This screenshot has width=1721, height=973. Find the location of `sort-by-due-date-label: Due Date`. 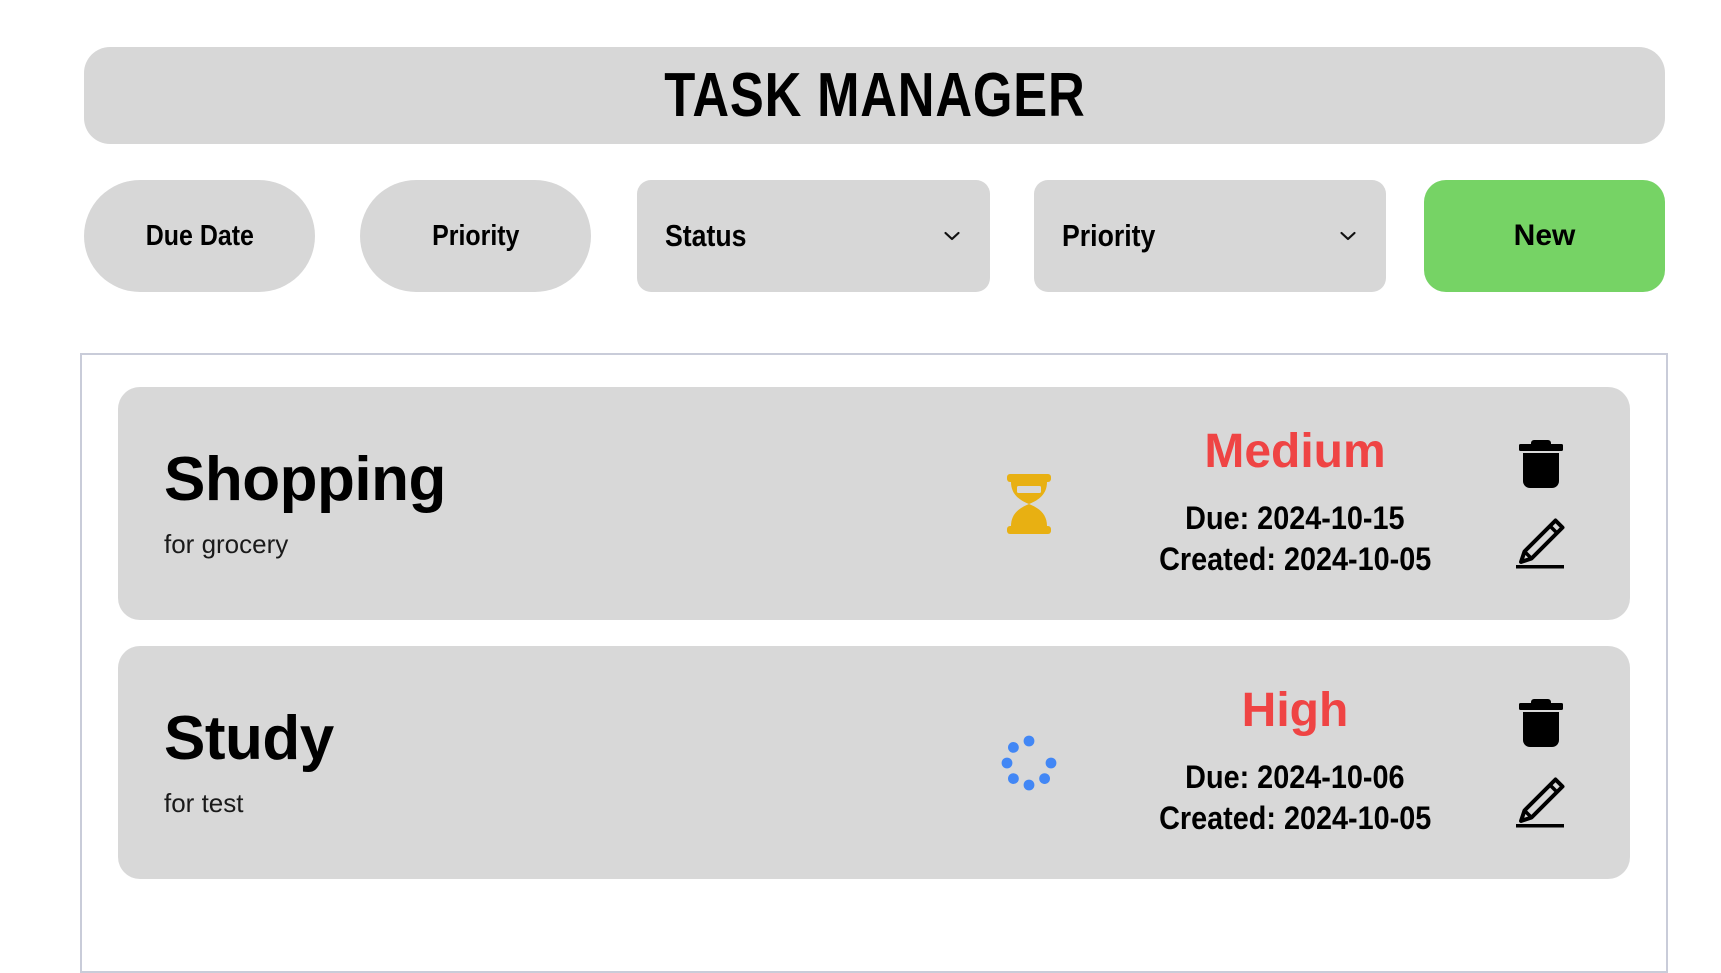

sort-by-due-date-label: Due Date is located at coordinates (199, 235).